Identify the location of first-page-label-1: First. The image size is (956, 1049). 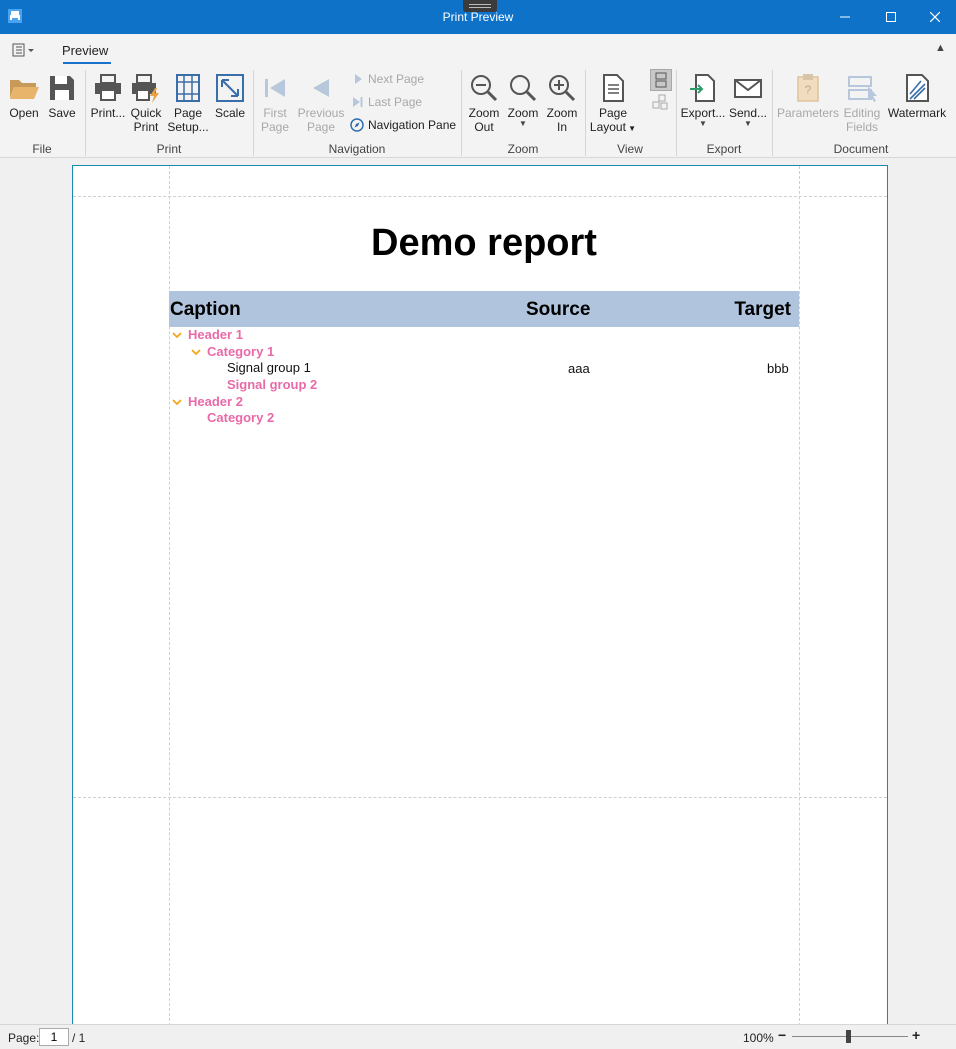
(275, 113).